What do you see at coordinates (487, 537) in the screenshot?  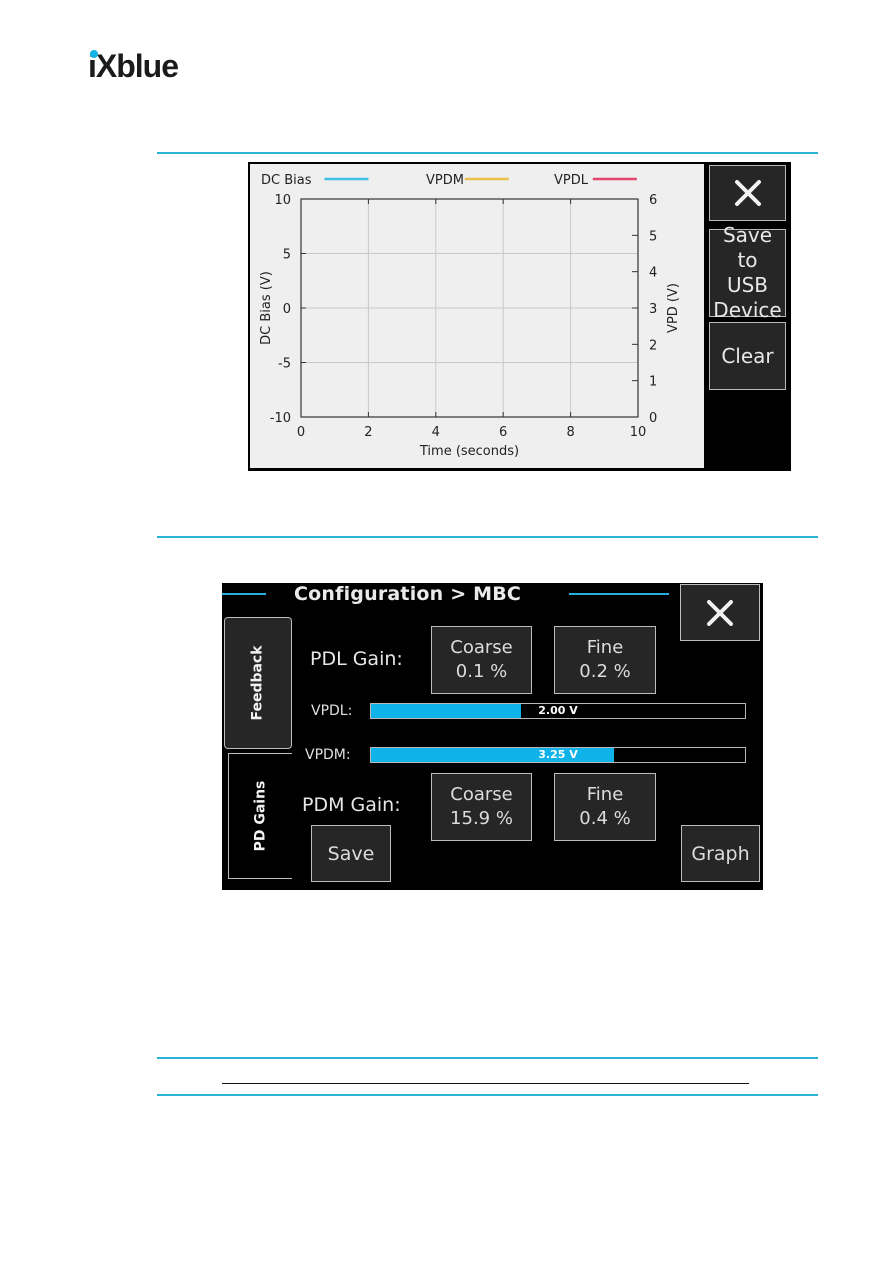 I see `section-divider-middle` at bounding box center [487, 537].